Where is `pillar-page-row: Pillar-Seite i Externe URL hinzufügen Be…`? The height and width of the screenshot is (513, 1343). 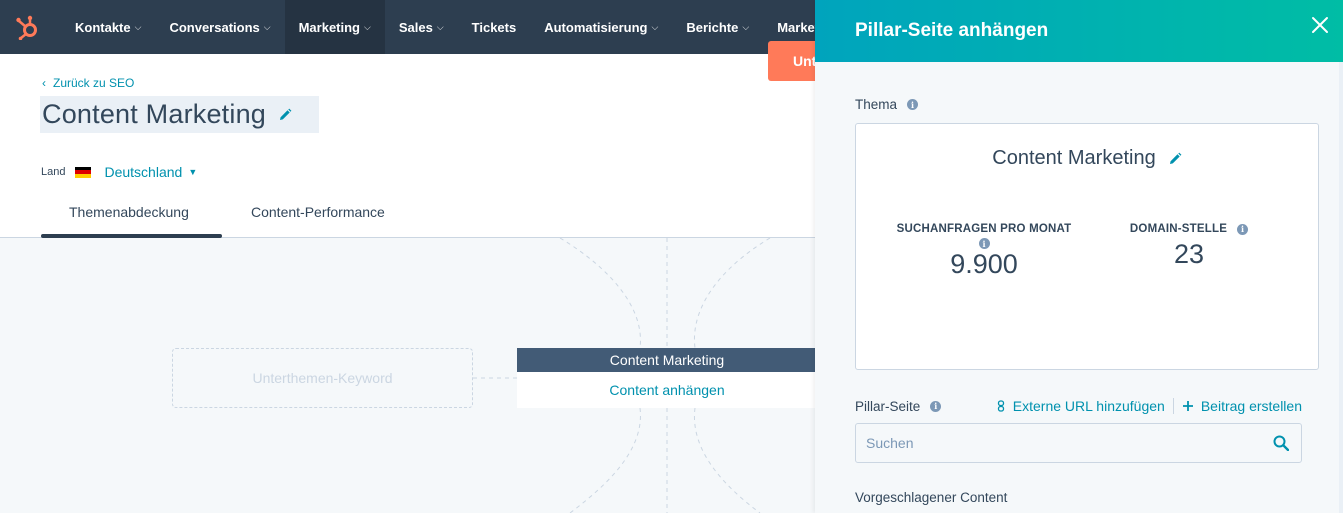
pillar-page-row: Pillar-Seite i Externe URL hinzufügen Be… is located at coordinates (1078, 406).